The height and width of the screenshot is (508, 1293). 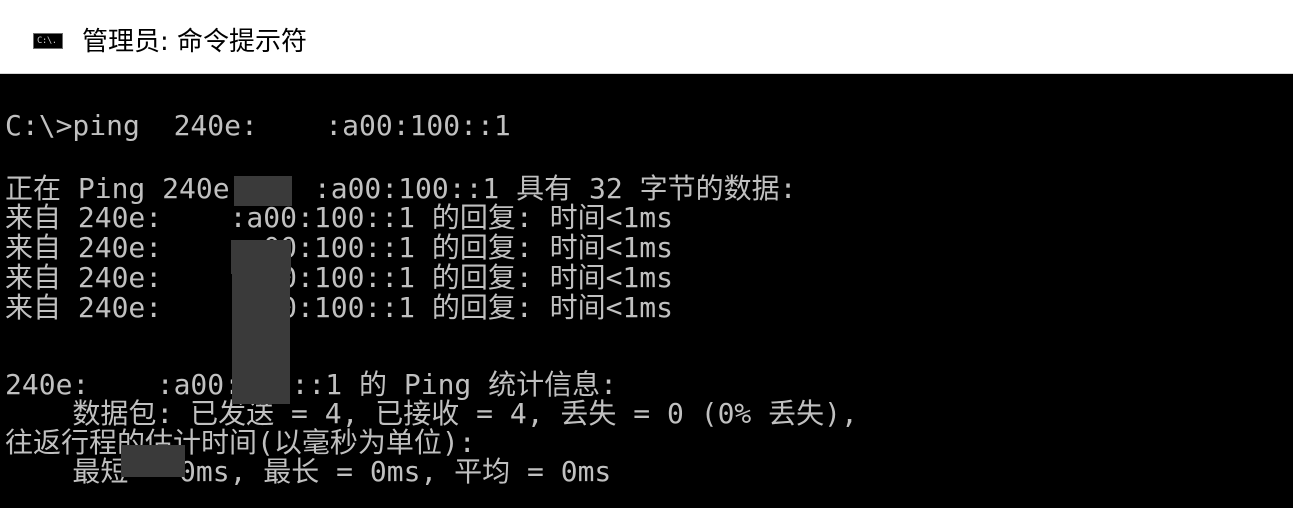 What do you see at coordinates (401, 188) in the screenshot?
I see `console-line-pinging: 正在 Ping 240e: :a00:100::1 具有 32 字节的数据:` at bounding box center [401, 188].